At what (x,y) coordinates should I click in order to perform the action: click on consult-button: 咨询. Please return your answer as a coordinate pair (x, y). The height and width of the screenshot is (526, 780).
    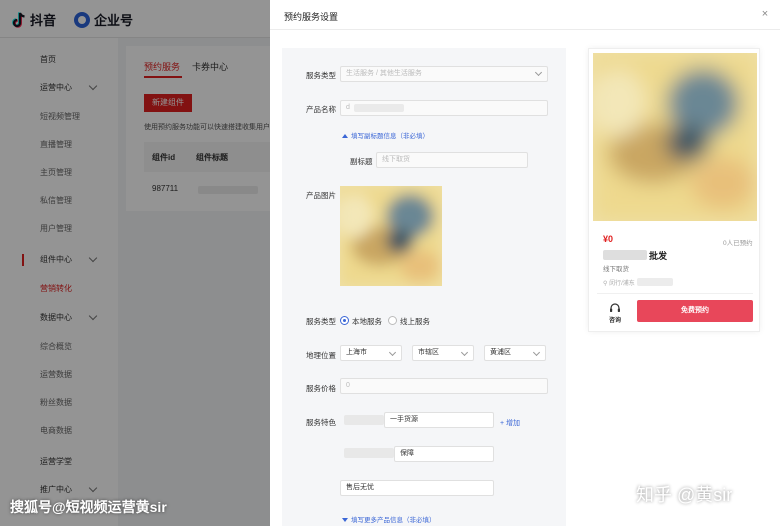
    Looking at the image, I should click on (615, 313).